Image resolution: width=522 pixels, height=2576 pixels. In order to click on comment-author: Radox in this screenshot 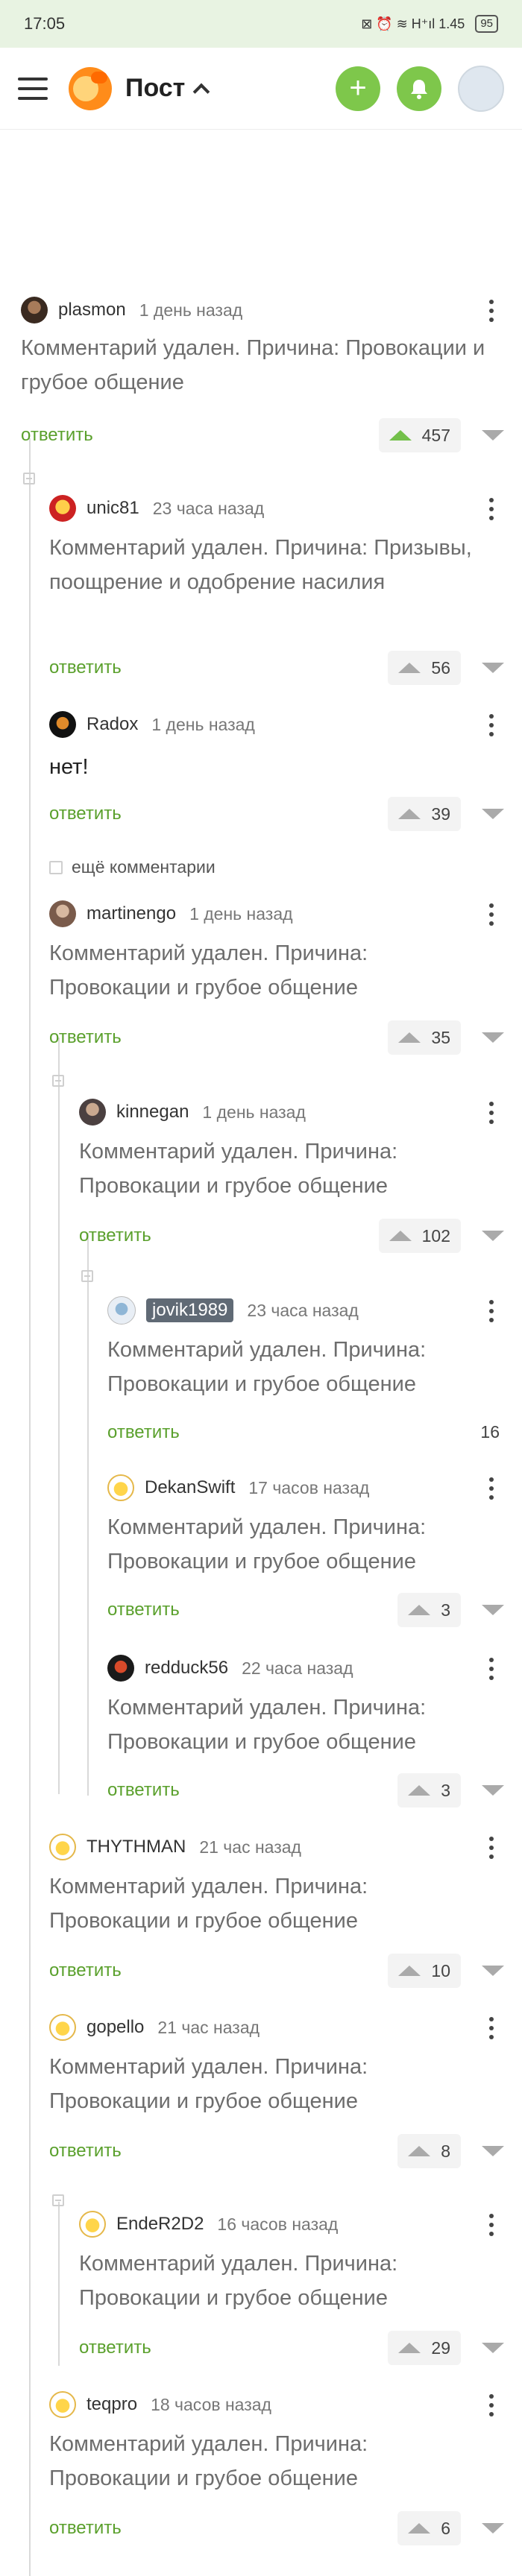, I will do `click(112, 725)`.